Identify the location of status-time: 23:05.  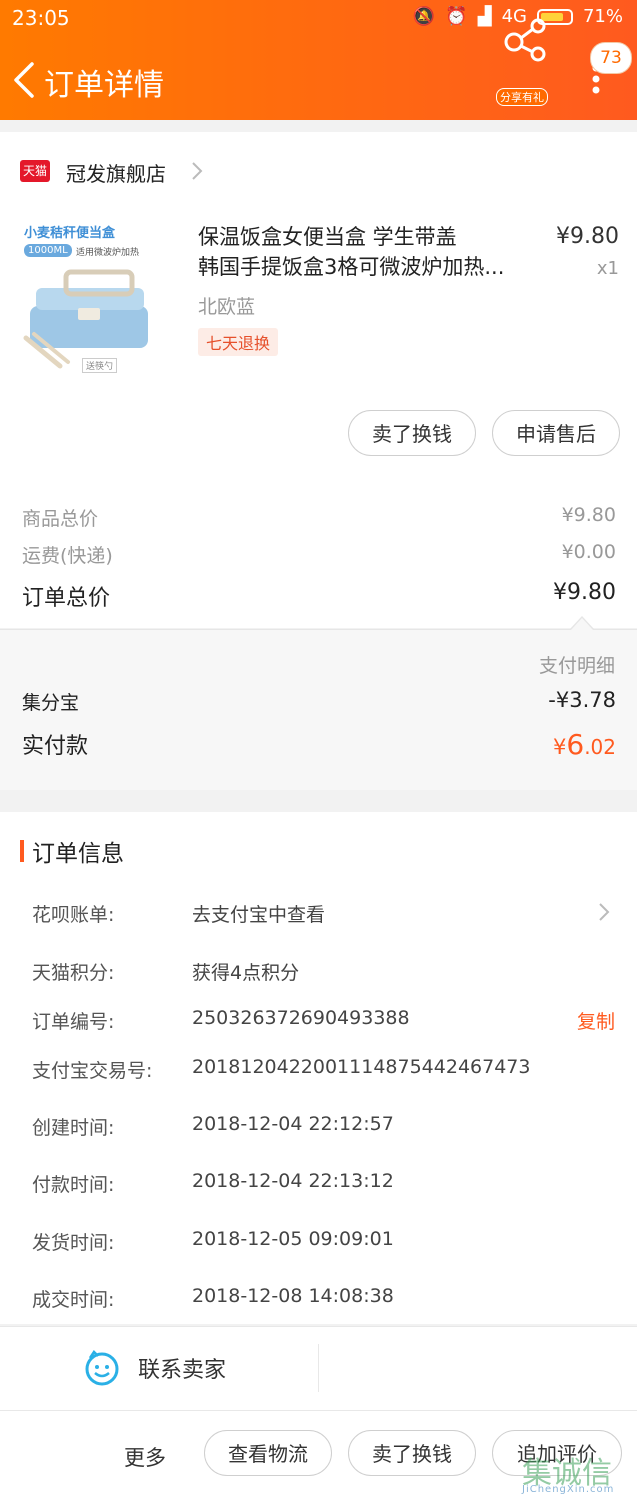
(41, 18).